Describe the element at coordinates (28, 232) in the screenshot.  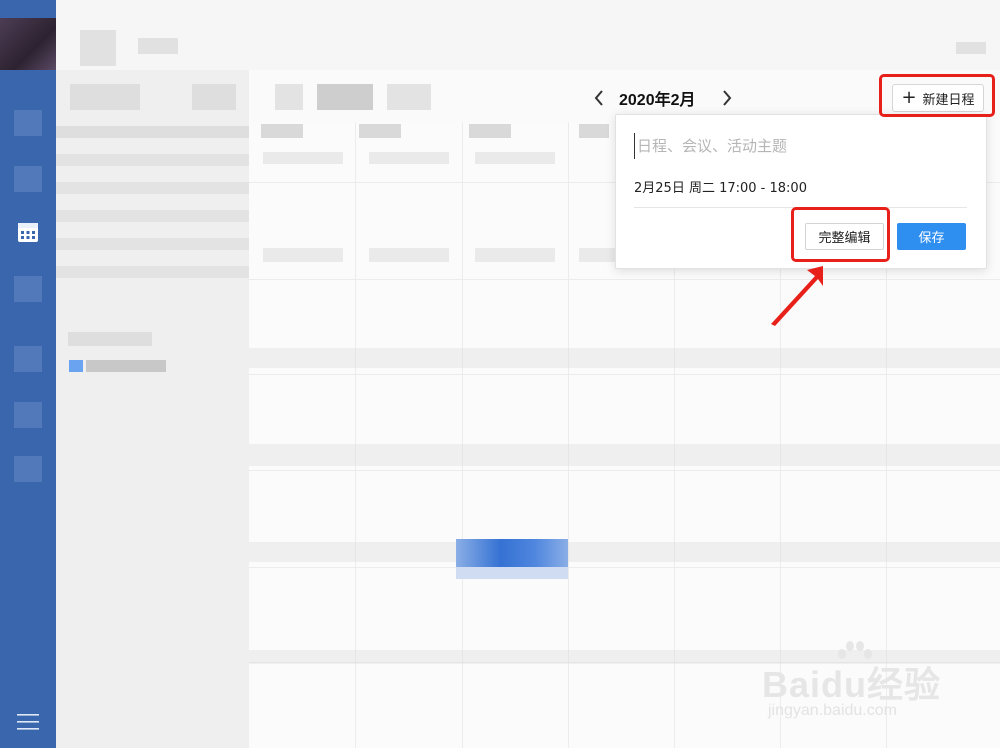
I see `calendar-icon` at that location.